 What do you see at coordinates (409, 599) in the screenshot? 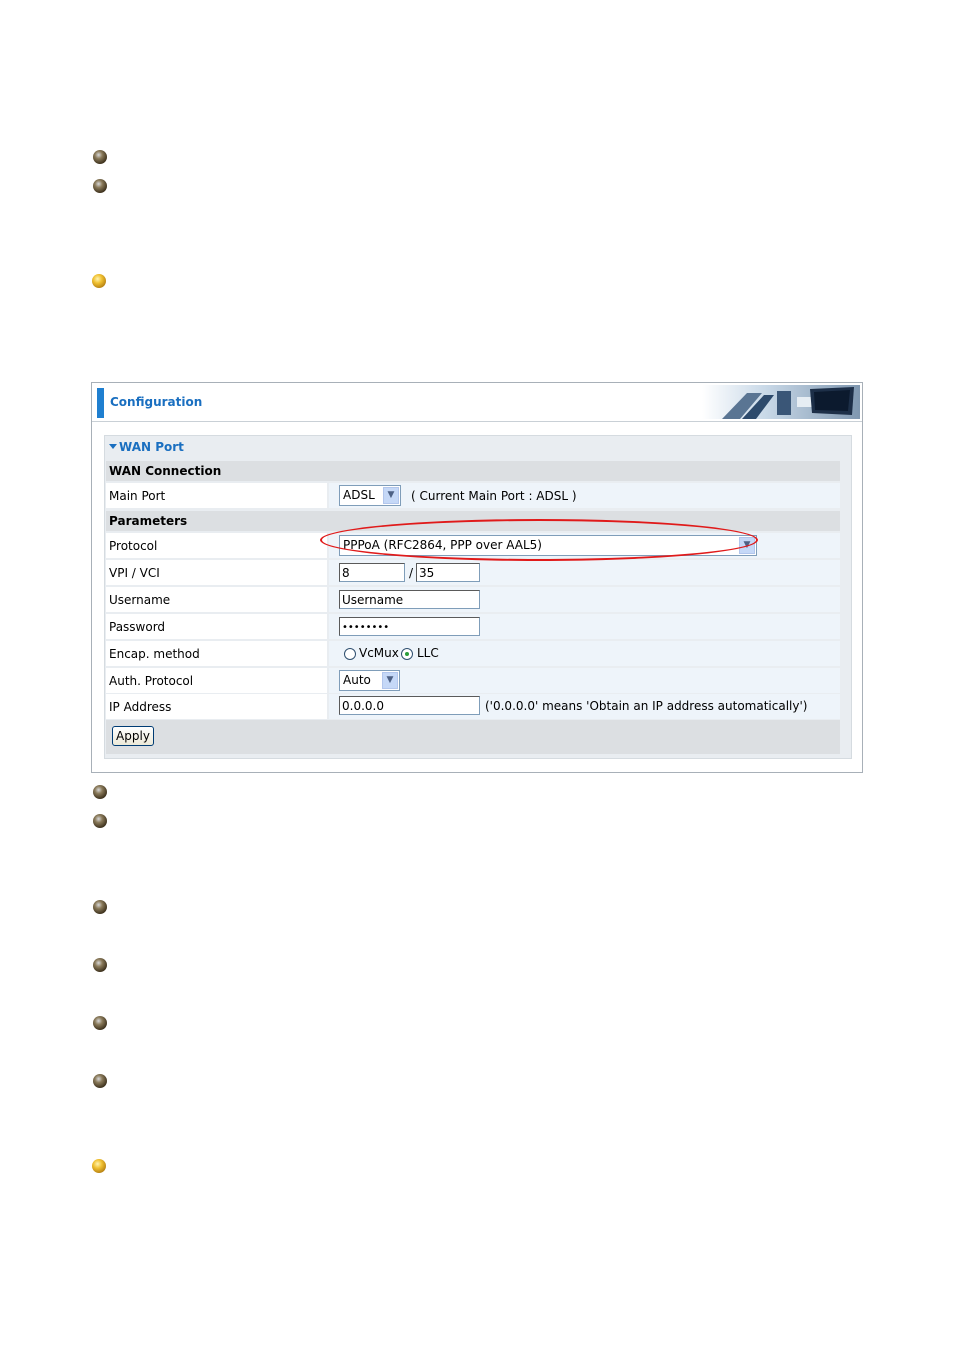
I see `username-input: Username` at bounding box center [409, 599].